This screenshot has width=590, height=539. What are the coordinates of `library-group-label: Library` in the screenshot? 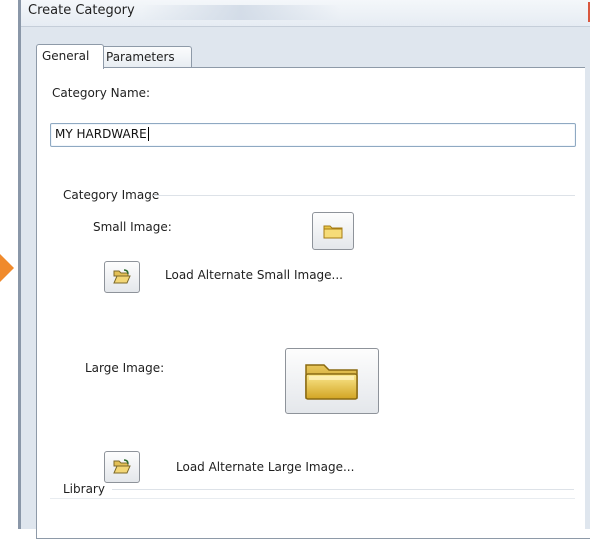 It's located at (84, 489).